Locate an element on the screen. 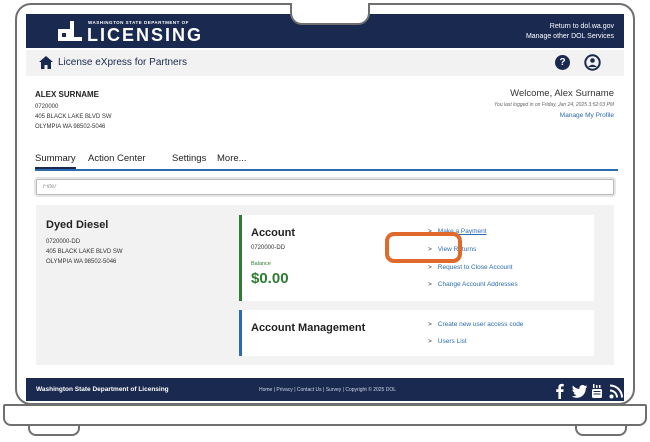 The height and width of the screenshot is (442, 650). app-title: License eXpress for Partners is located at coordinates (122, 62).